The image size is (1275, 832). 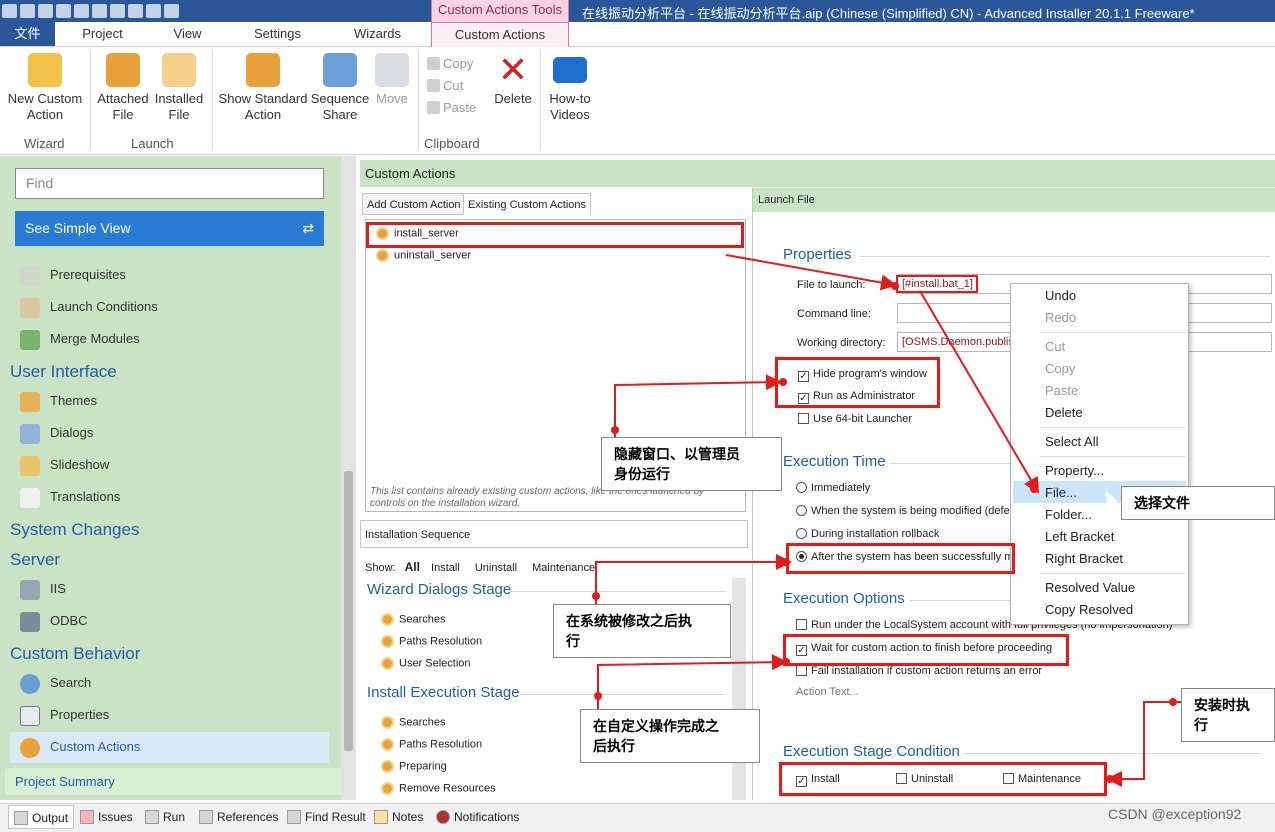 I want to click on sidebar-item-dialogs: Dialogs, so click(x=56, y=433).